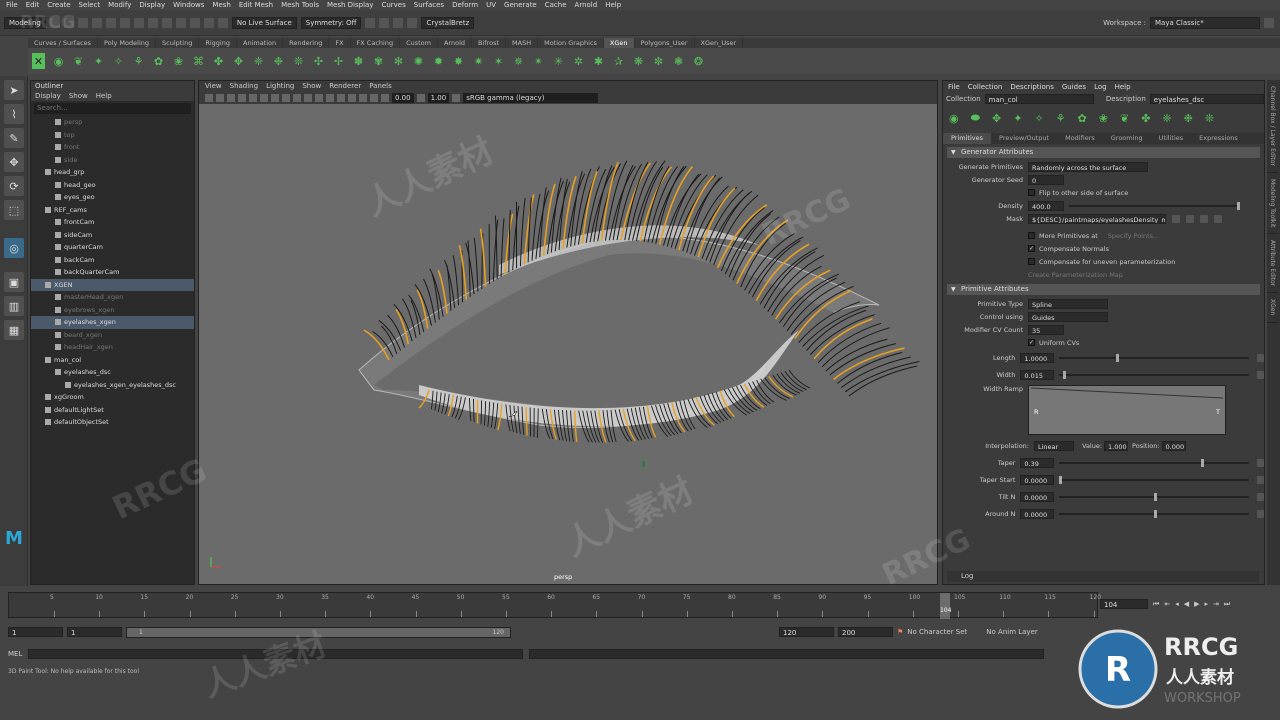 The width and height of the screenshot is (1280, 720). Describe the element at coordinates (1097, 218) in the screenshot. I see `mask-field: ${DESC}/paintmaps/eyelashesDensity_mask` at that location.